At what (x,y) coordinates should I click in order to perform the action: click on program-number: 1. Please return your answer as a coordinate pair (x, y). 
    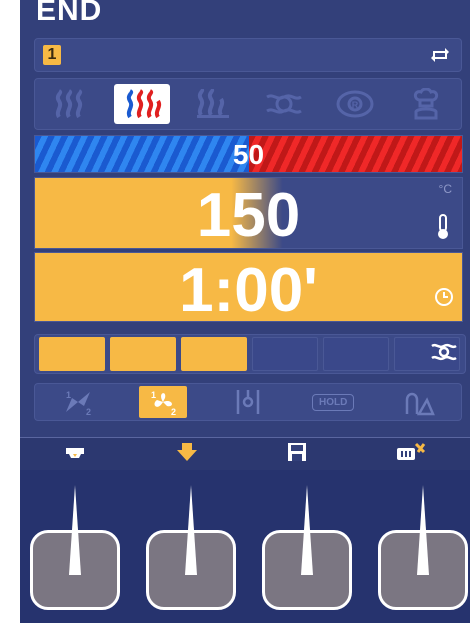
    Looking at the image, I should click on (52, 55).